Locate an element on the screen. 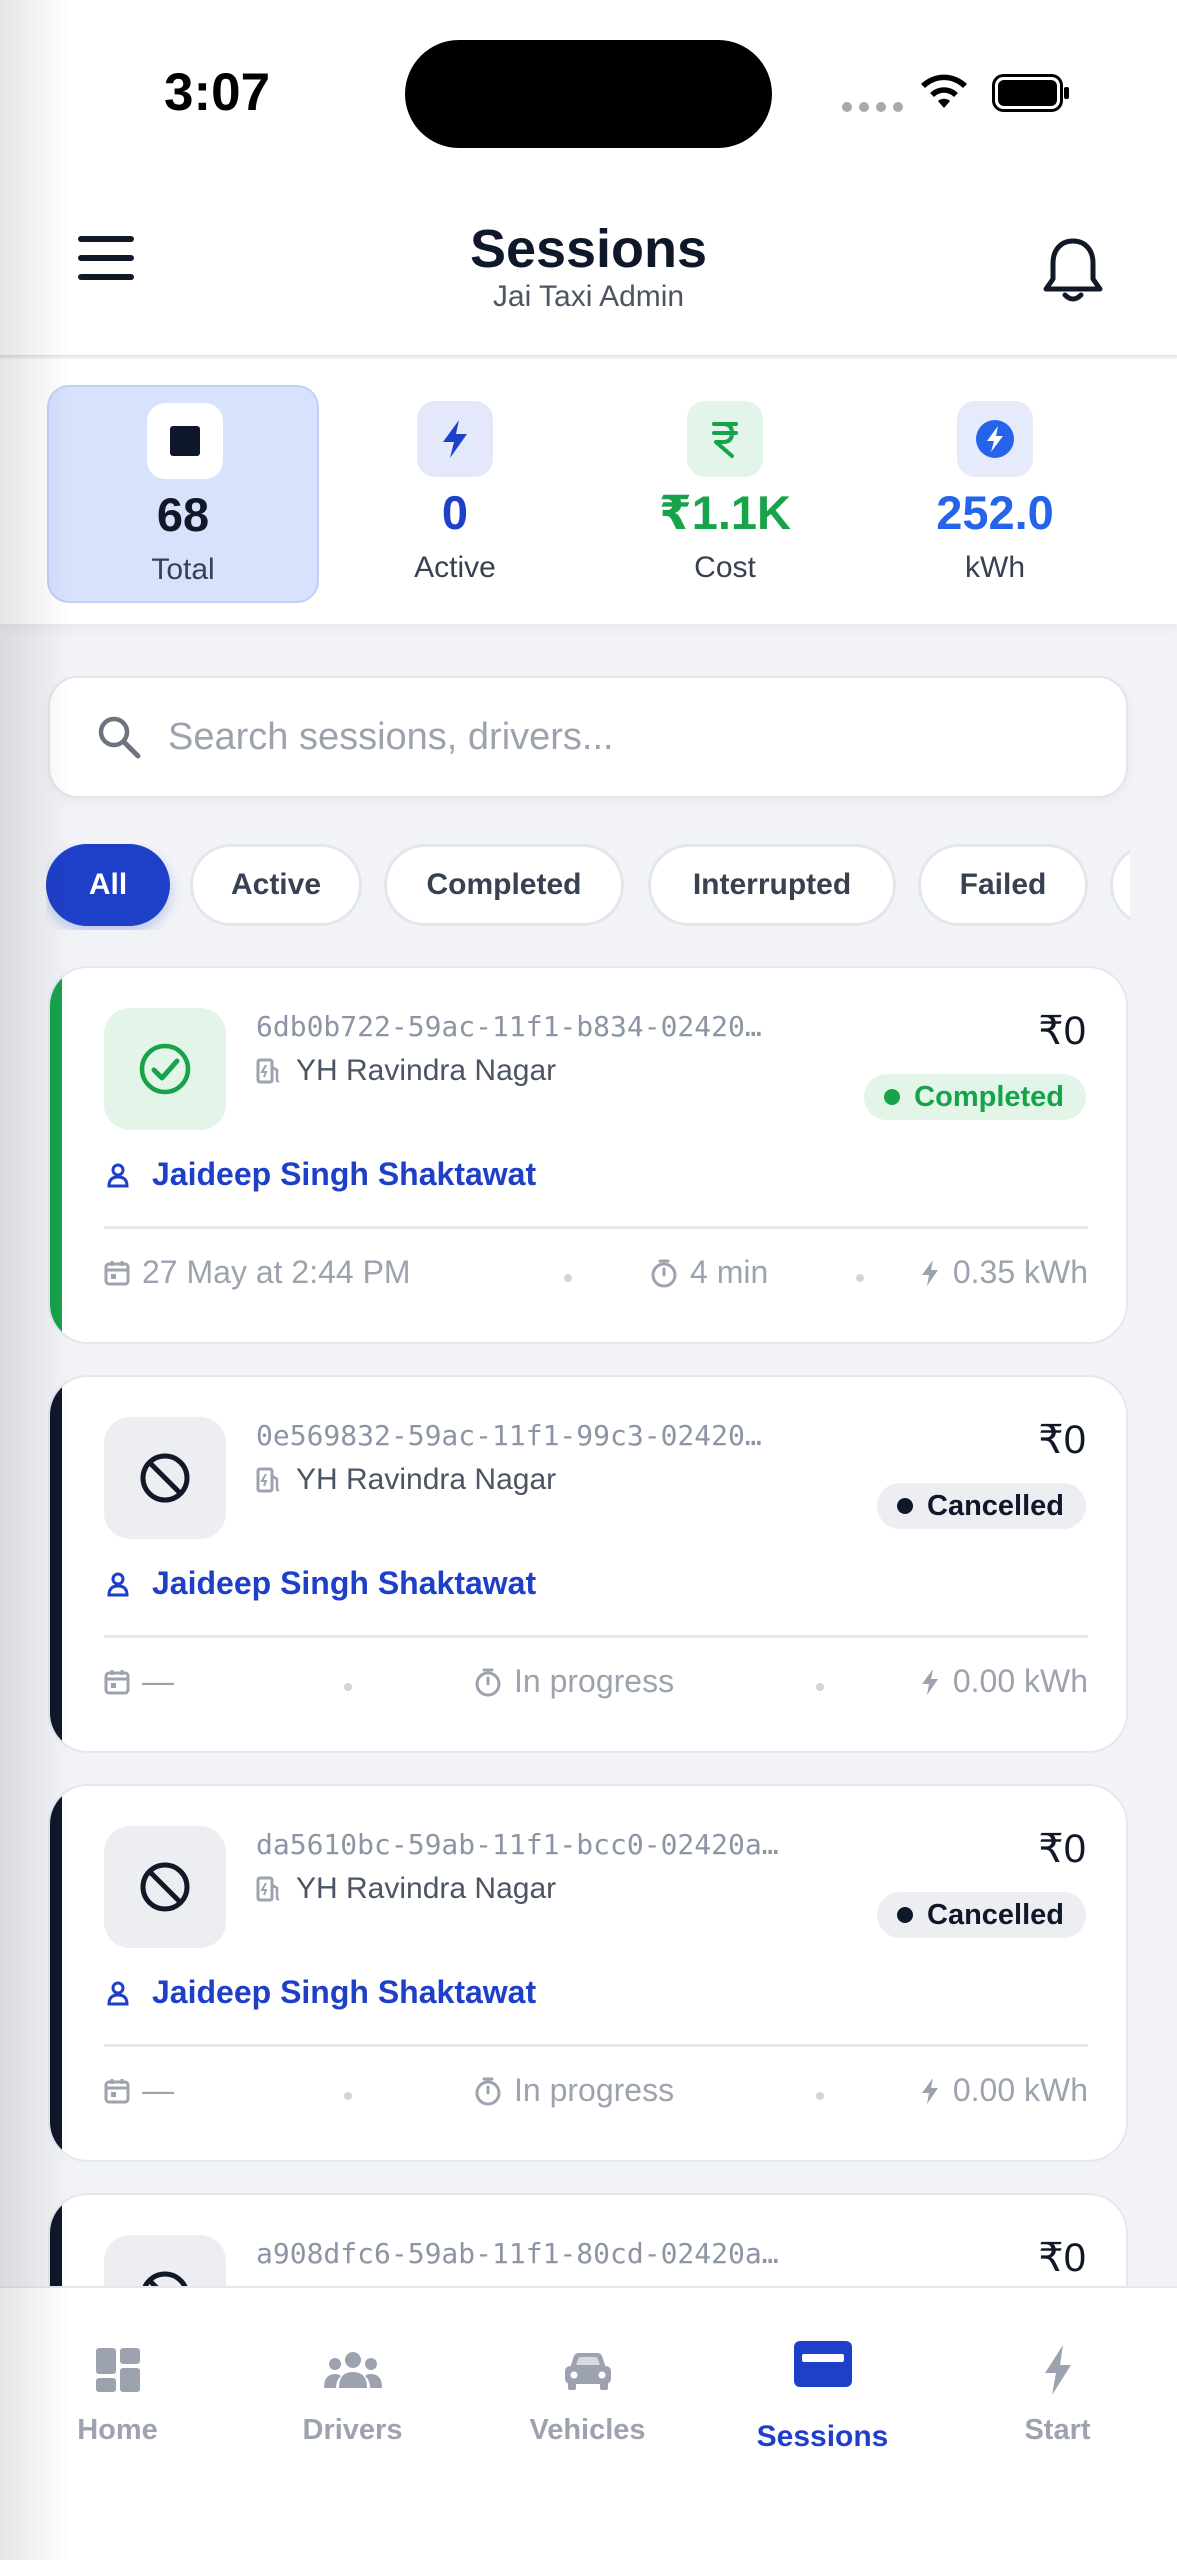 The height and width of the screenshot is (2560, 1177). nav-item-drivers: Drivers is located at coordinates (352, 2388).